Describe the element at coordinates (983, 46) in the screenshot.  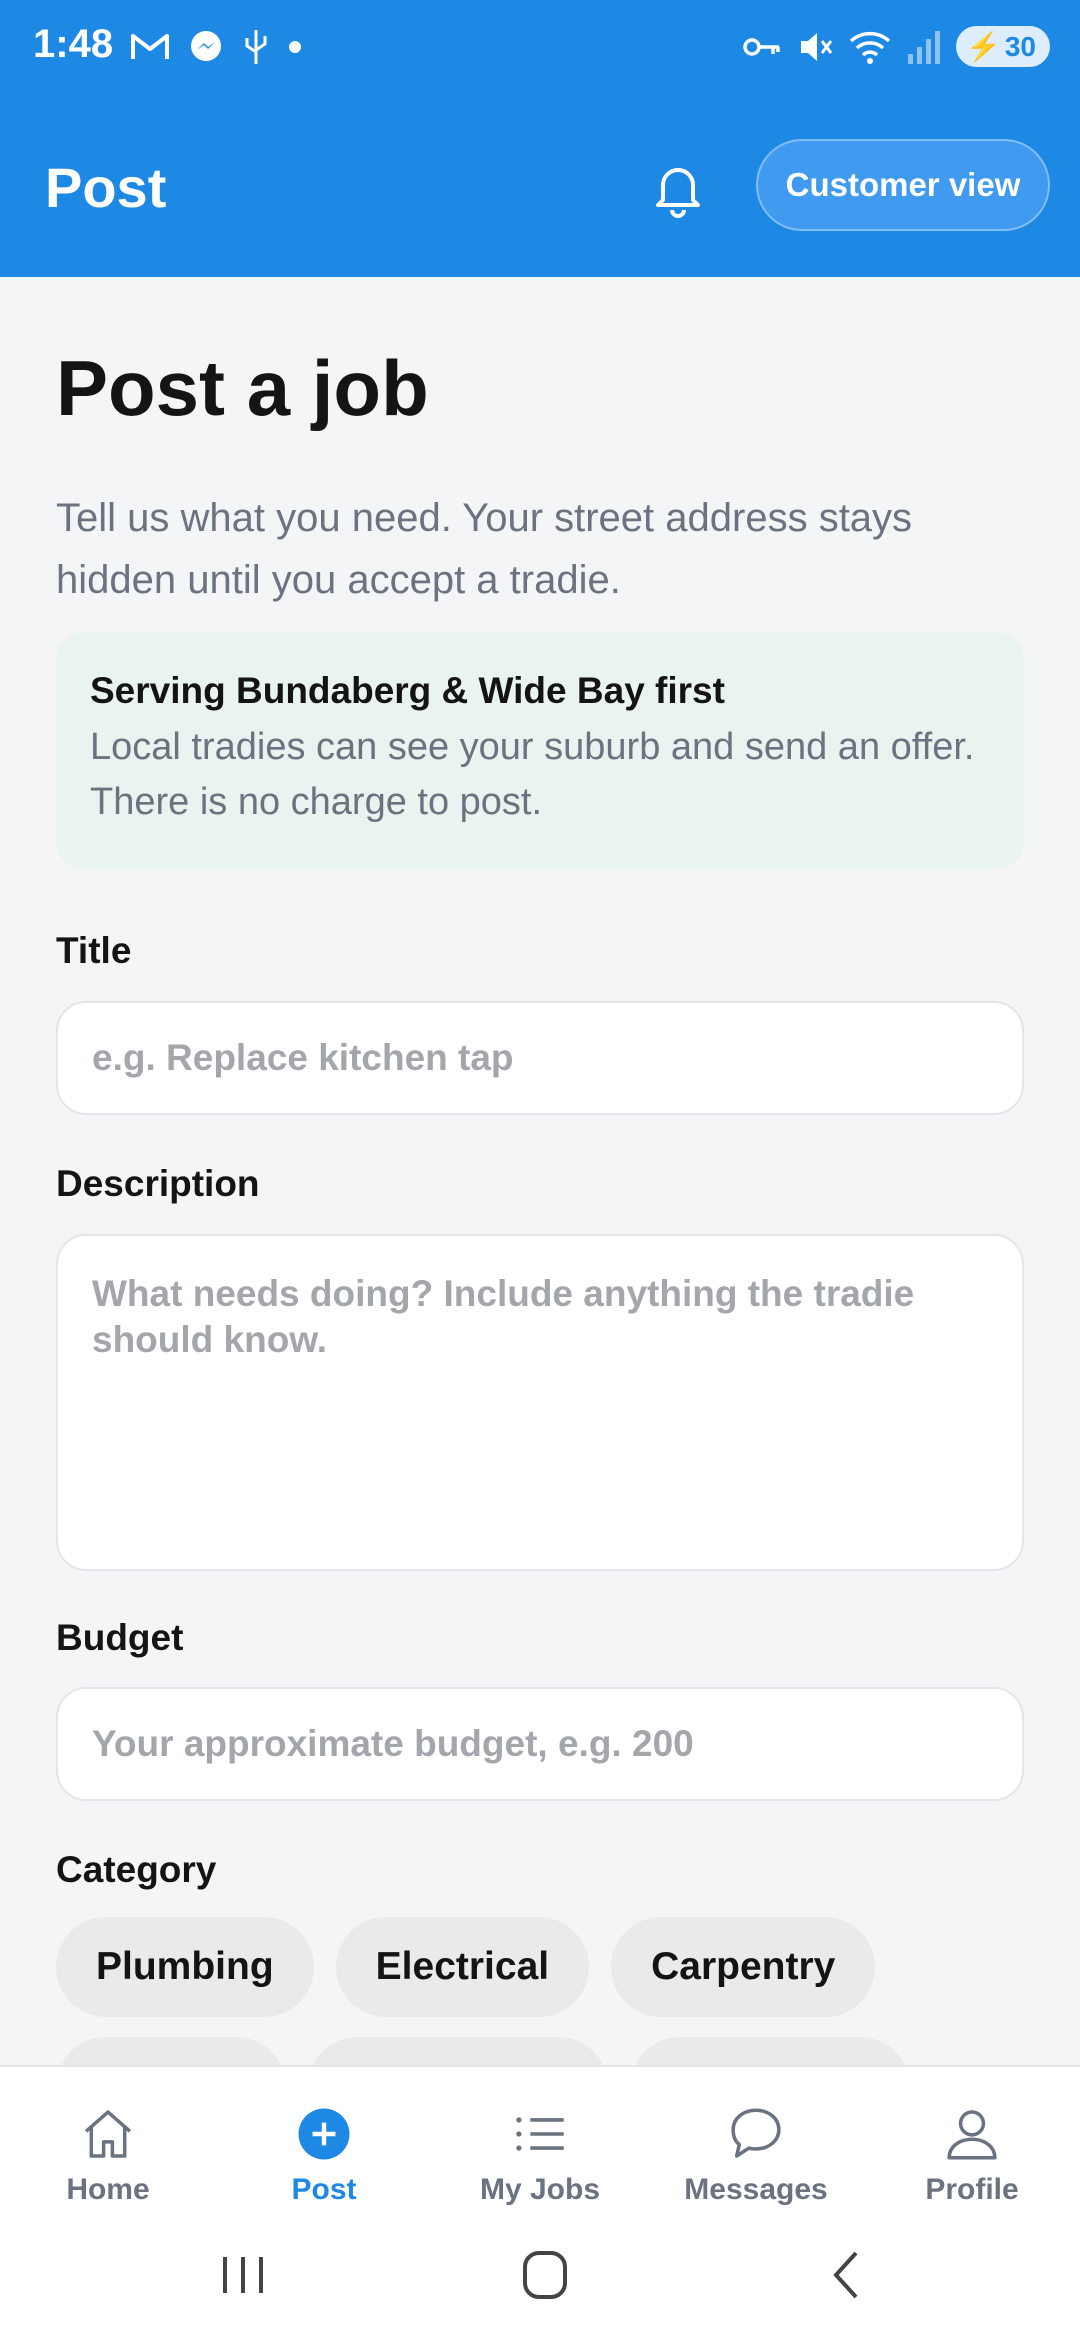
I see `charging-icon: ⚡` at that location.